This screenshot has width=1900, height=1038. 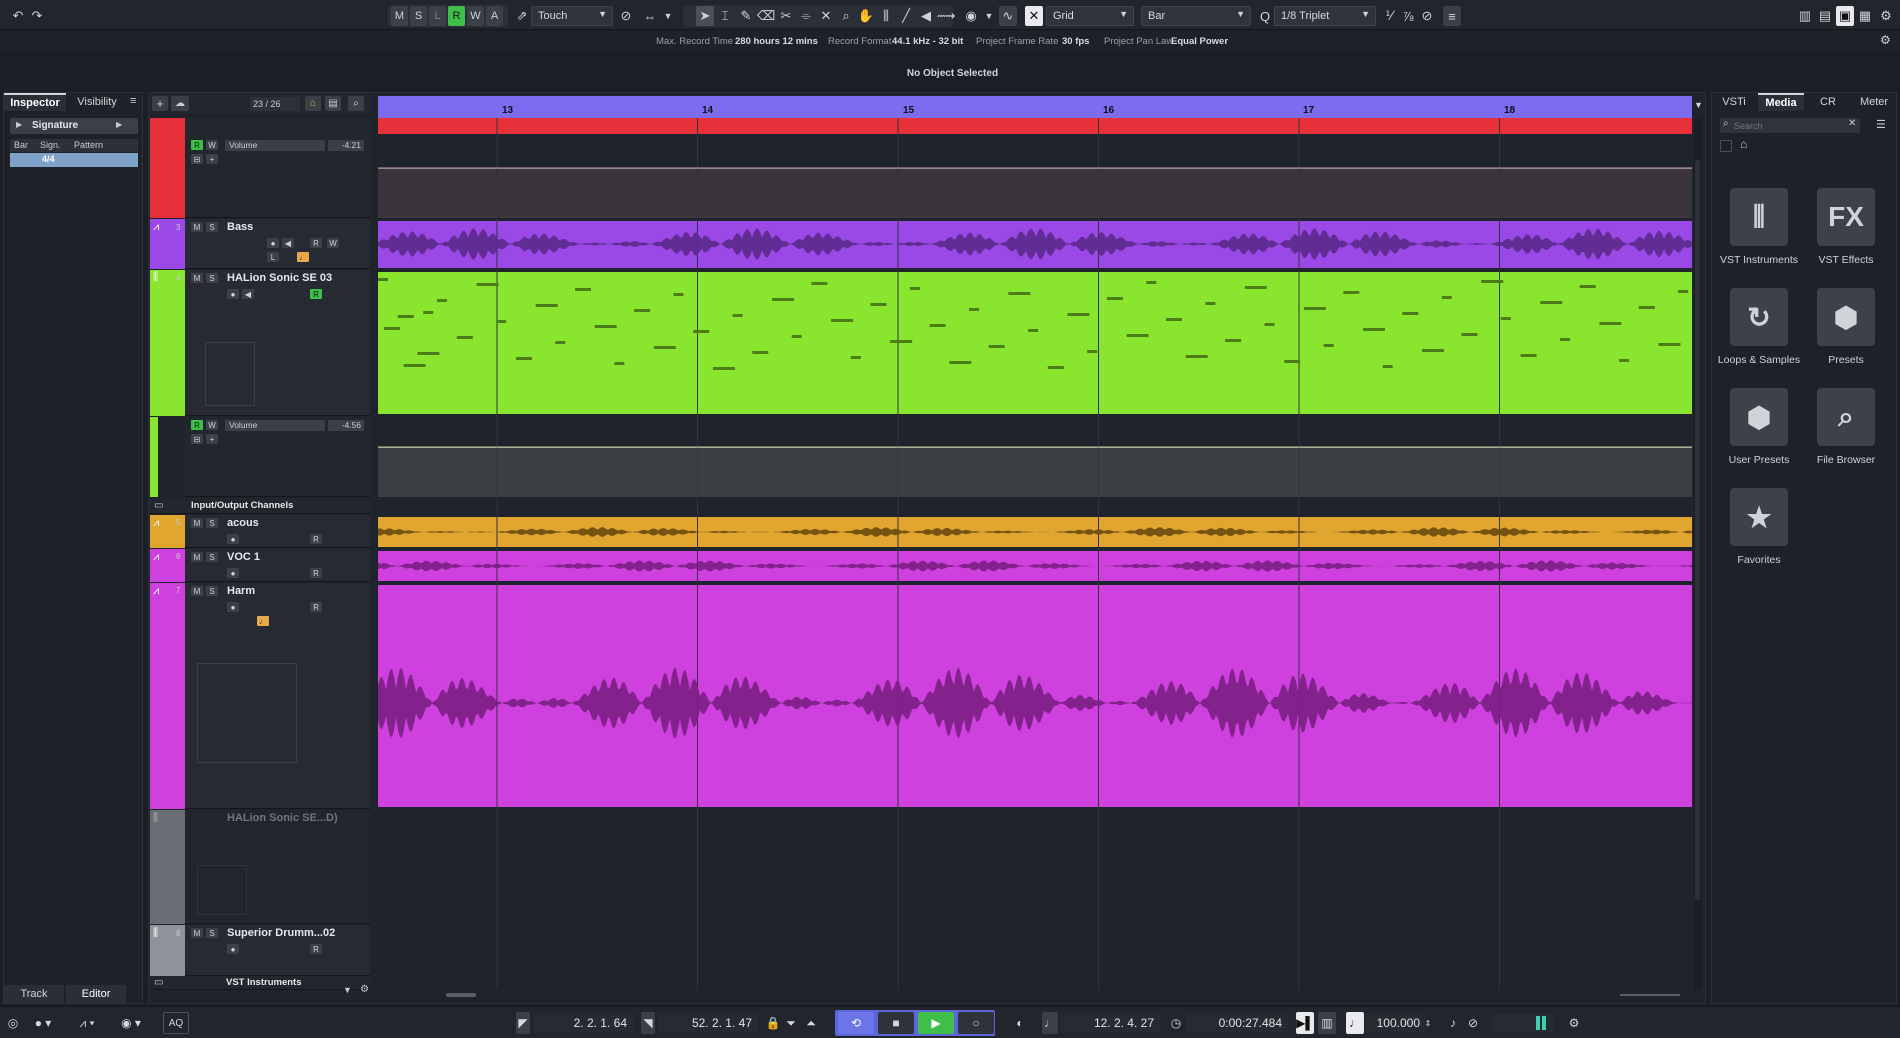 What do you see at coordinates (906, 16) in the screenshot?
I see `line-tool-icon: ╱` at bounding box center [906, 16].